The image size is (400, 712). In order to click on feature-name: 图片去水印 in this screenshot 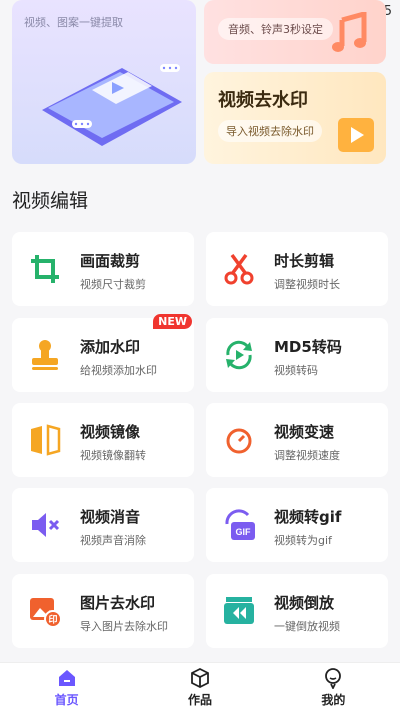, I will do `click(118, 603)`.